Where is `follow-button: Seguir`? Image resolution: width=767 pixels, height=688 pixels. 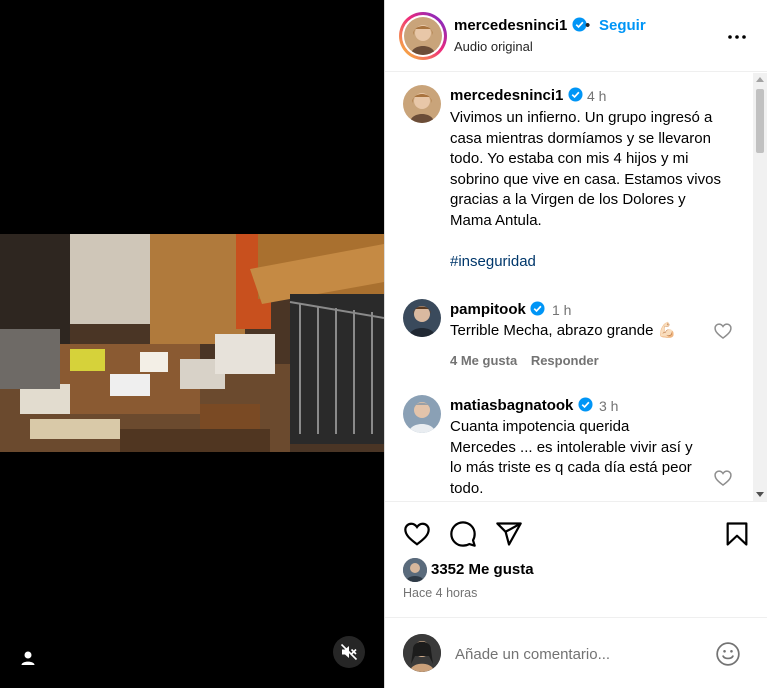
follow-button: Seguir is located at coordinates (622, 25).